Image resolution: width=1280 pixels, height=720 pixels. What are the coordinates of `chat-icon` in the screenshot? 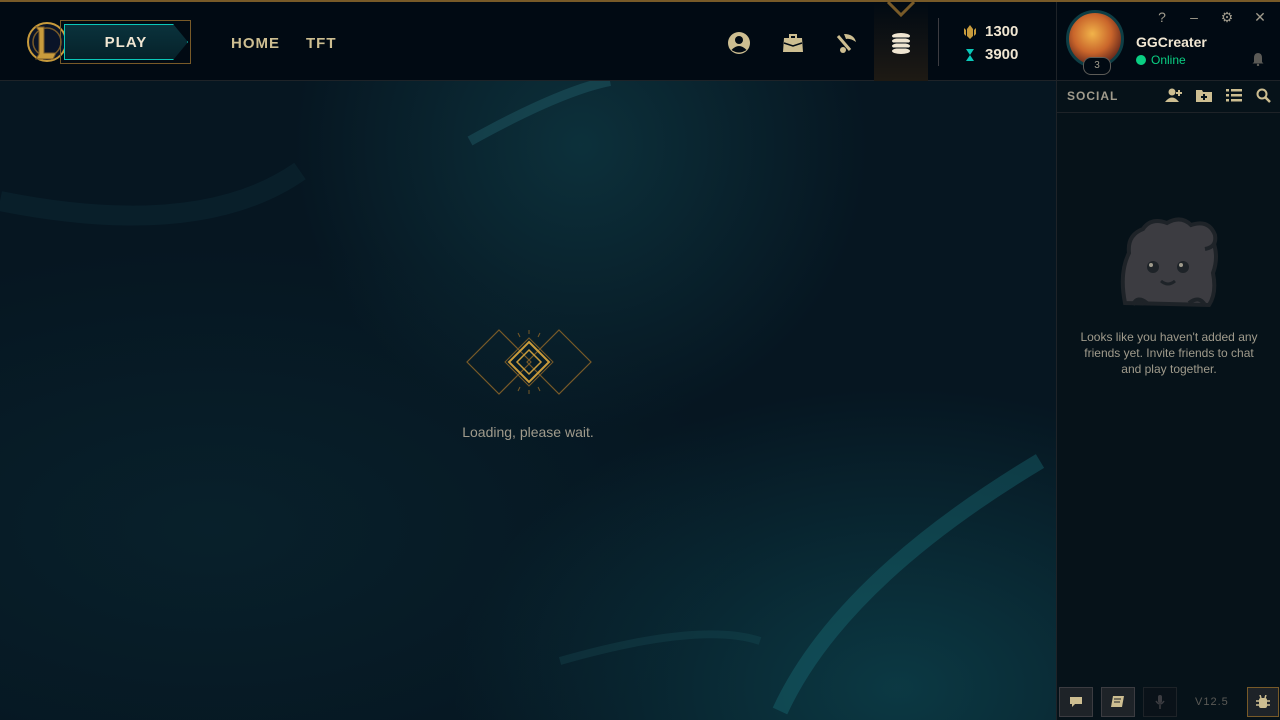 It's located at (1076, 702).